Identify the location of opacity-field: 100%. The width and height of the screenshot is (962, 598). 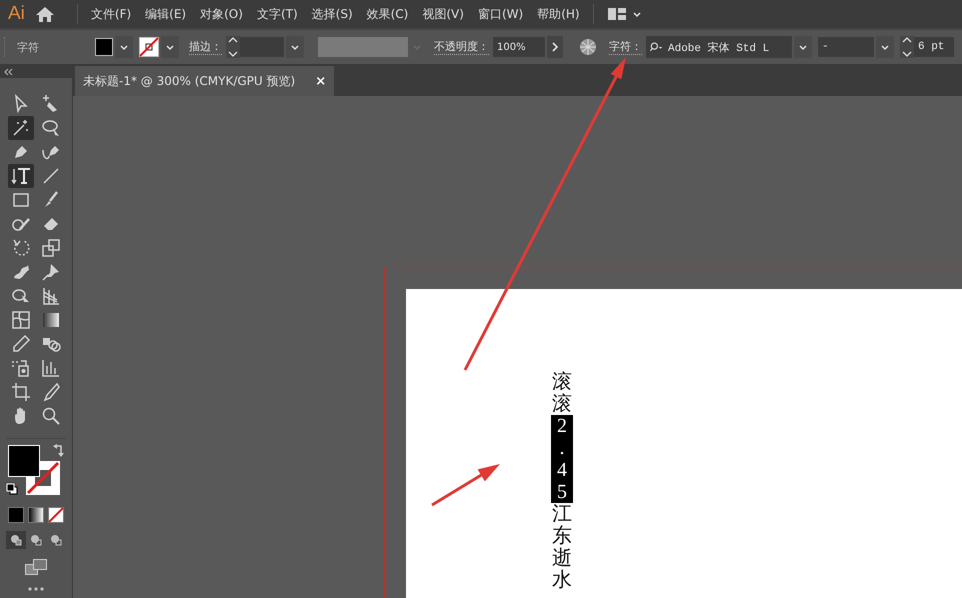
(519, 47).